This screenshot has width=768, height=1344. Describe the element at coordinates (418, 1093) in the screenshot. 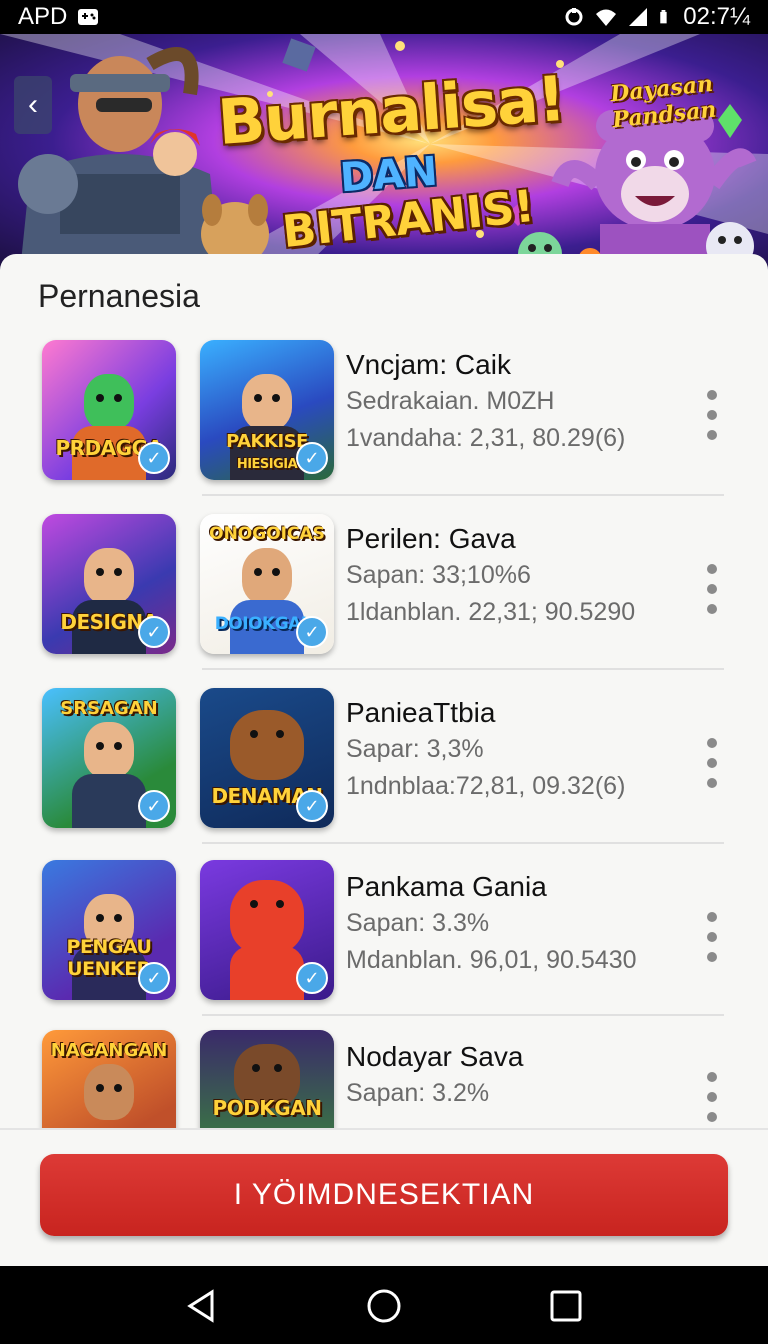

I see `game-subtitle: Sapan: 3.2%` at that location.